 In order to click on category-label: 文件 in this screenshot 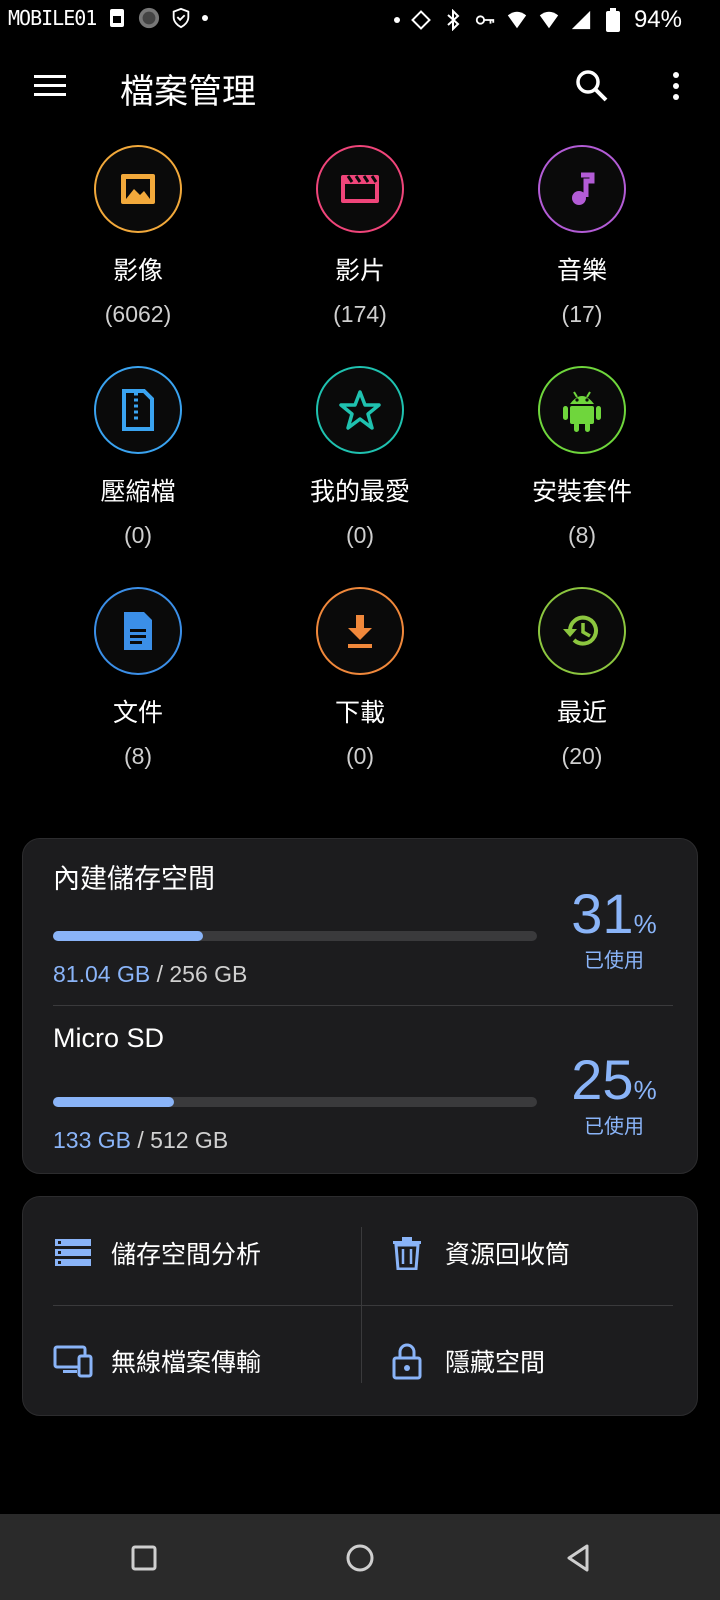, I will do `click(137, 712)`.